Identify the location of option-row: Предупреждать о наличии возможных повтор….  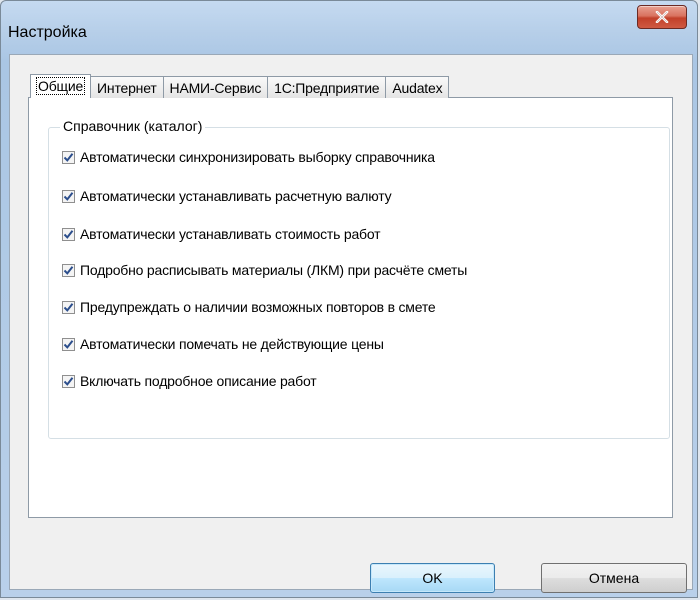
(249, 307).